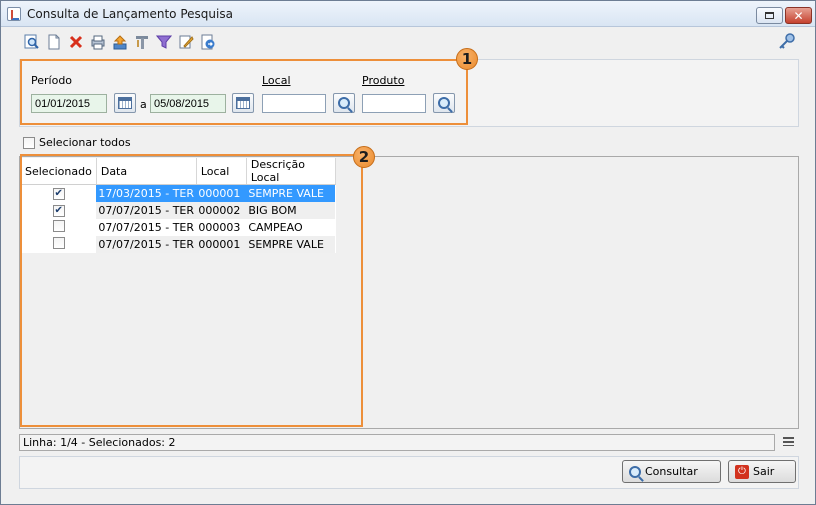  Describe the element at coordinates (408, 14) in the screenshot. I see `title-bar: Consulta de Lançamento Pesquisa ✕` at that location.